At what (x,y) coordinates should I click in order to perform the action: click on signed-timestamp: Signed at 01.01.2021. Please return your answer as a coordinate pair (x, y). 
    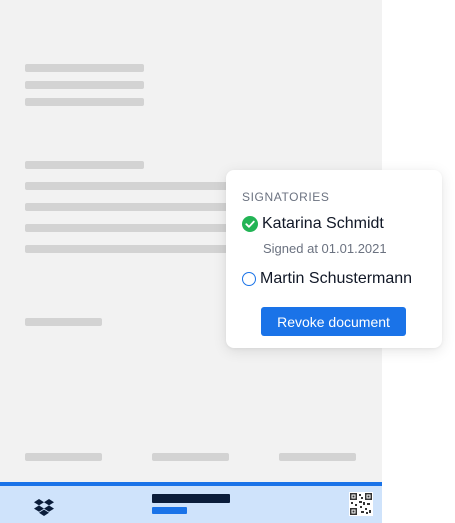
    Looking at the image, I should click on (325, 248).